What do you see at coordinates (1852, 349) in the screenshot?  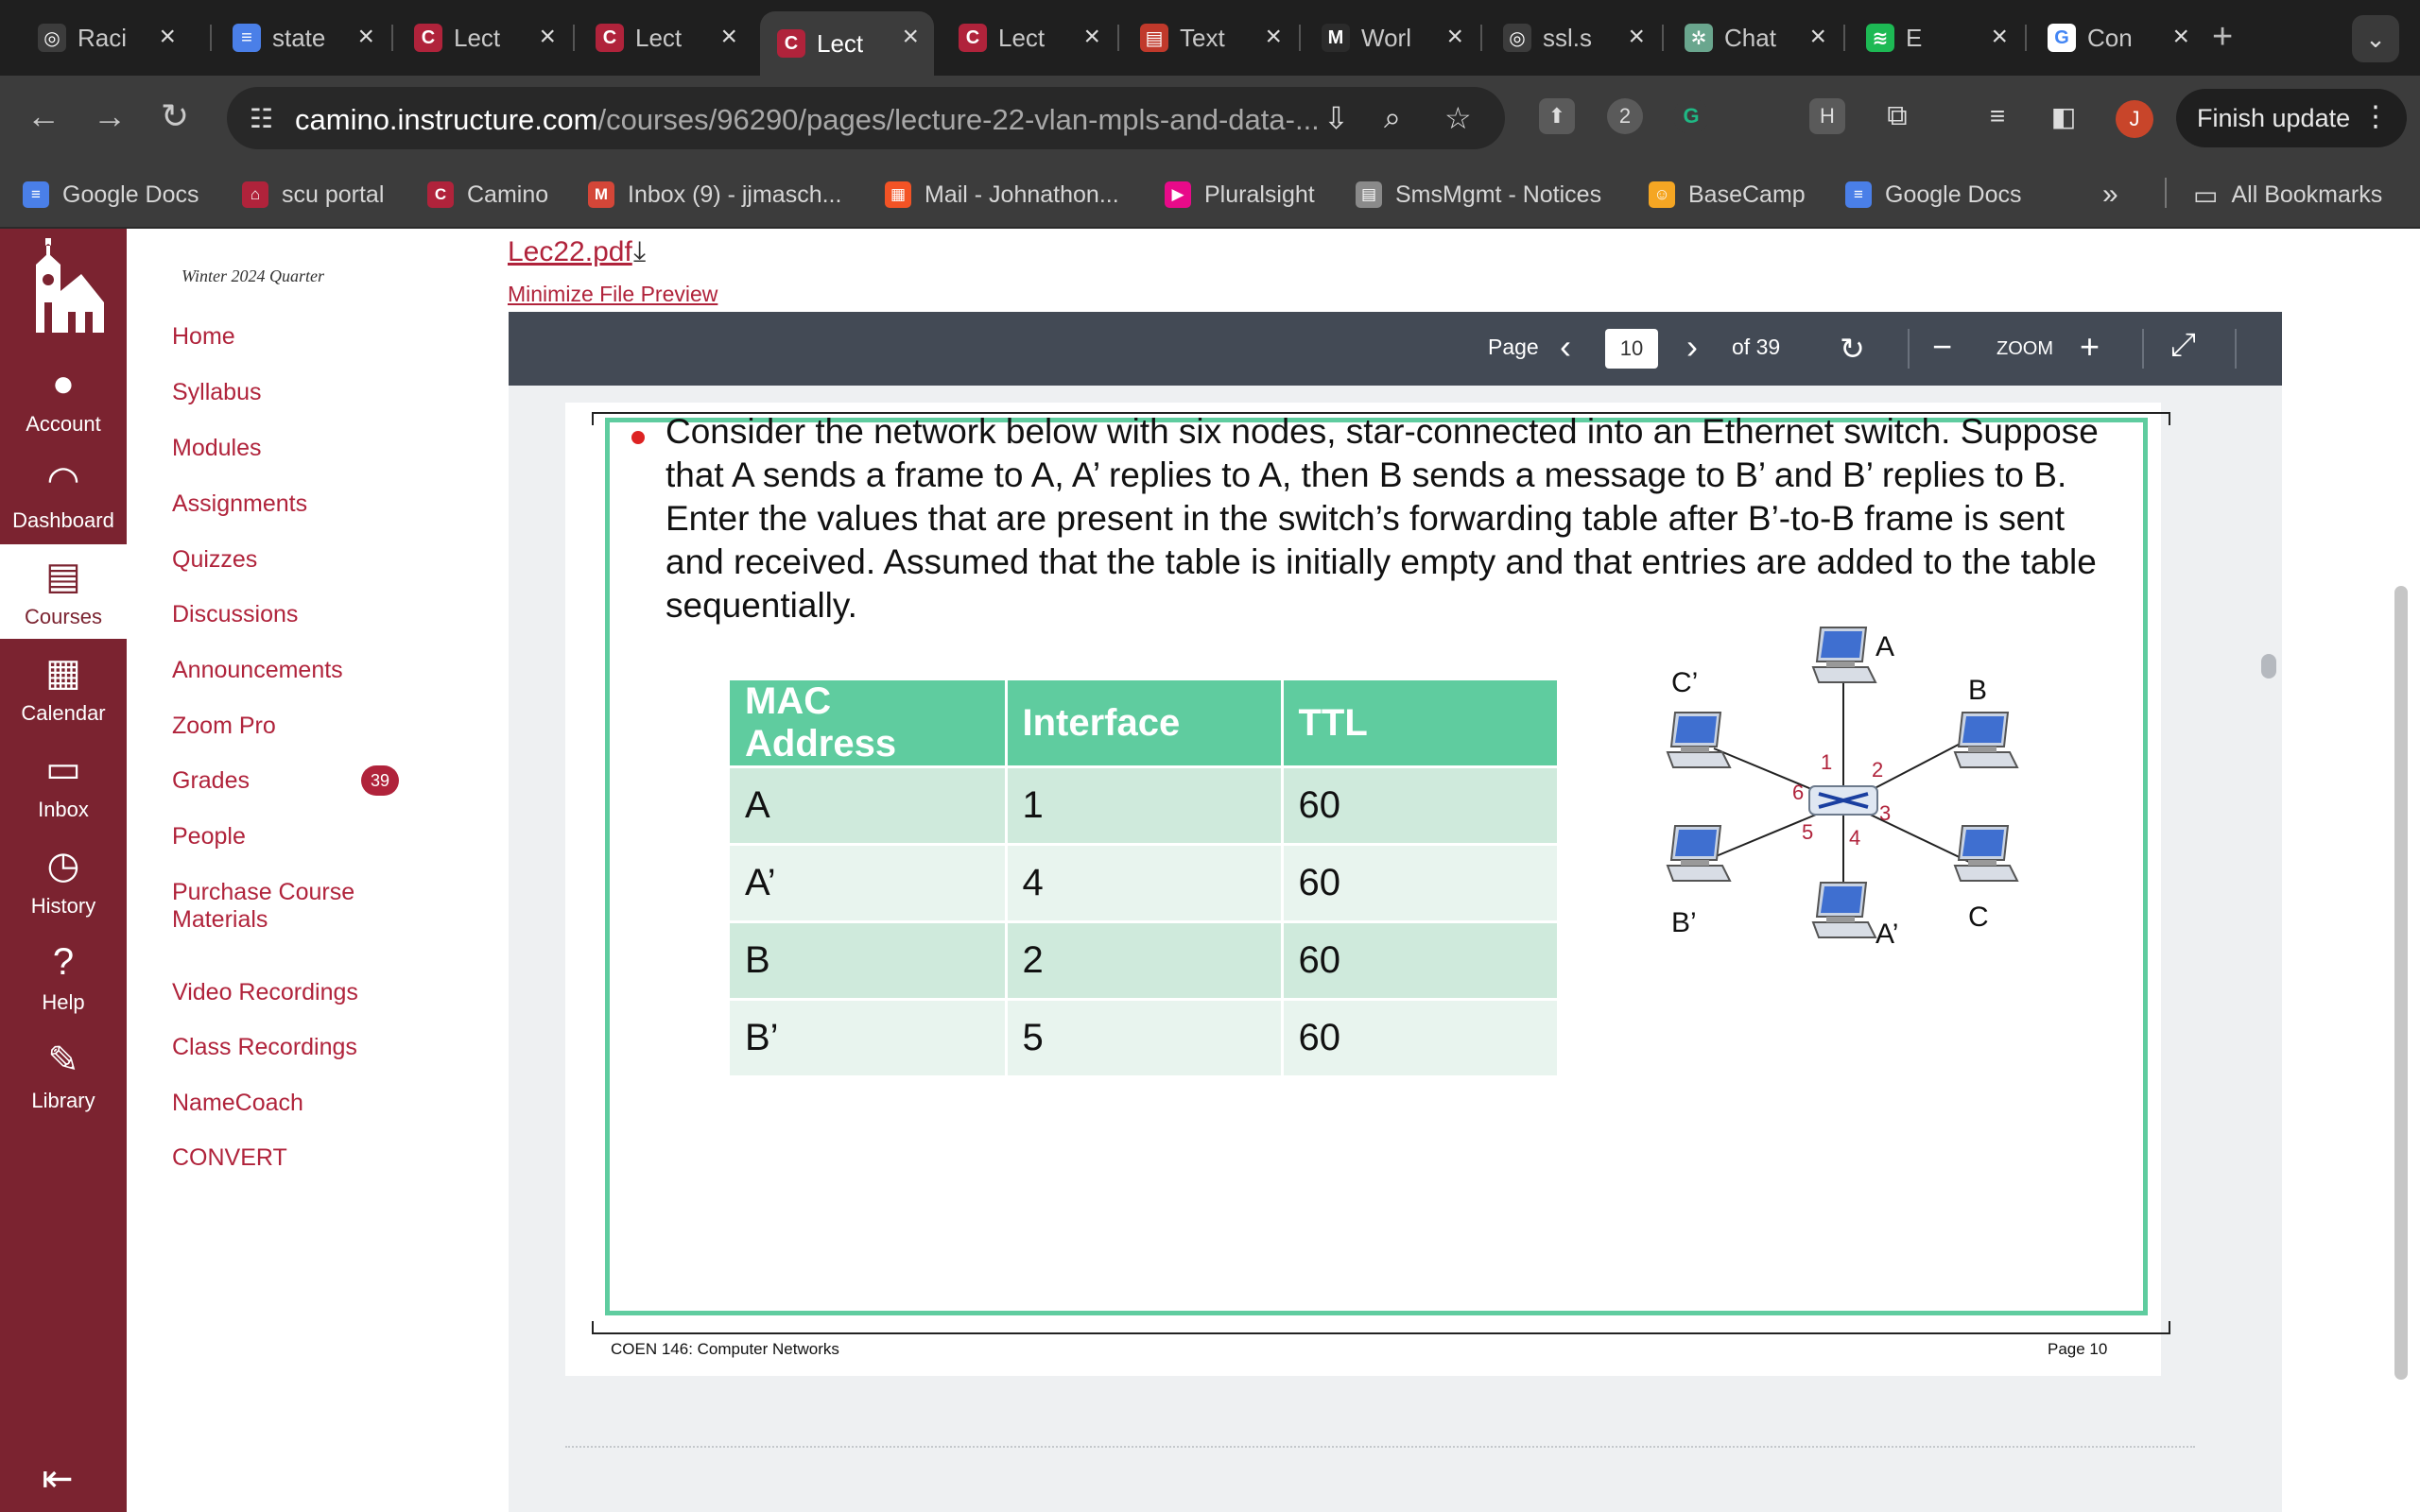 I see `rotate-icon: ↻` at bounding box center [1852, 349].